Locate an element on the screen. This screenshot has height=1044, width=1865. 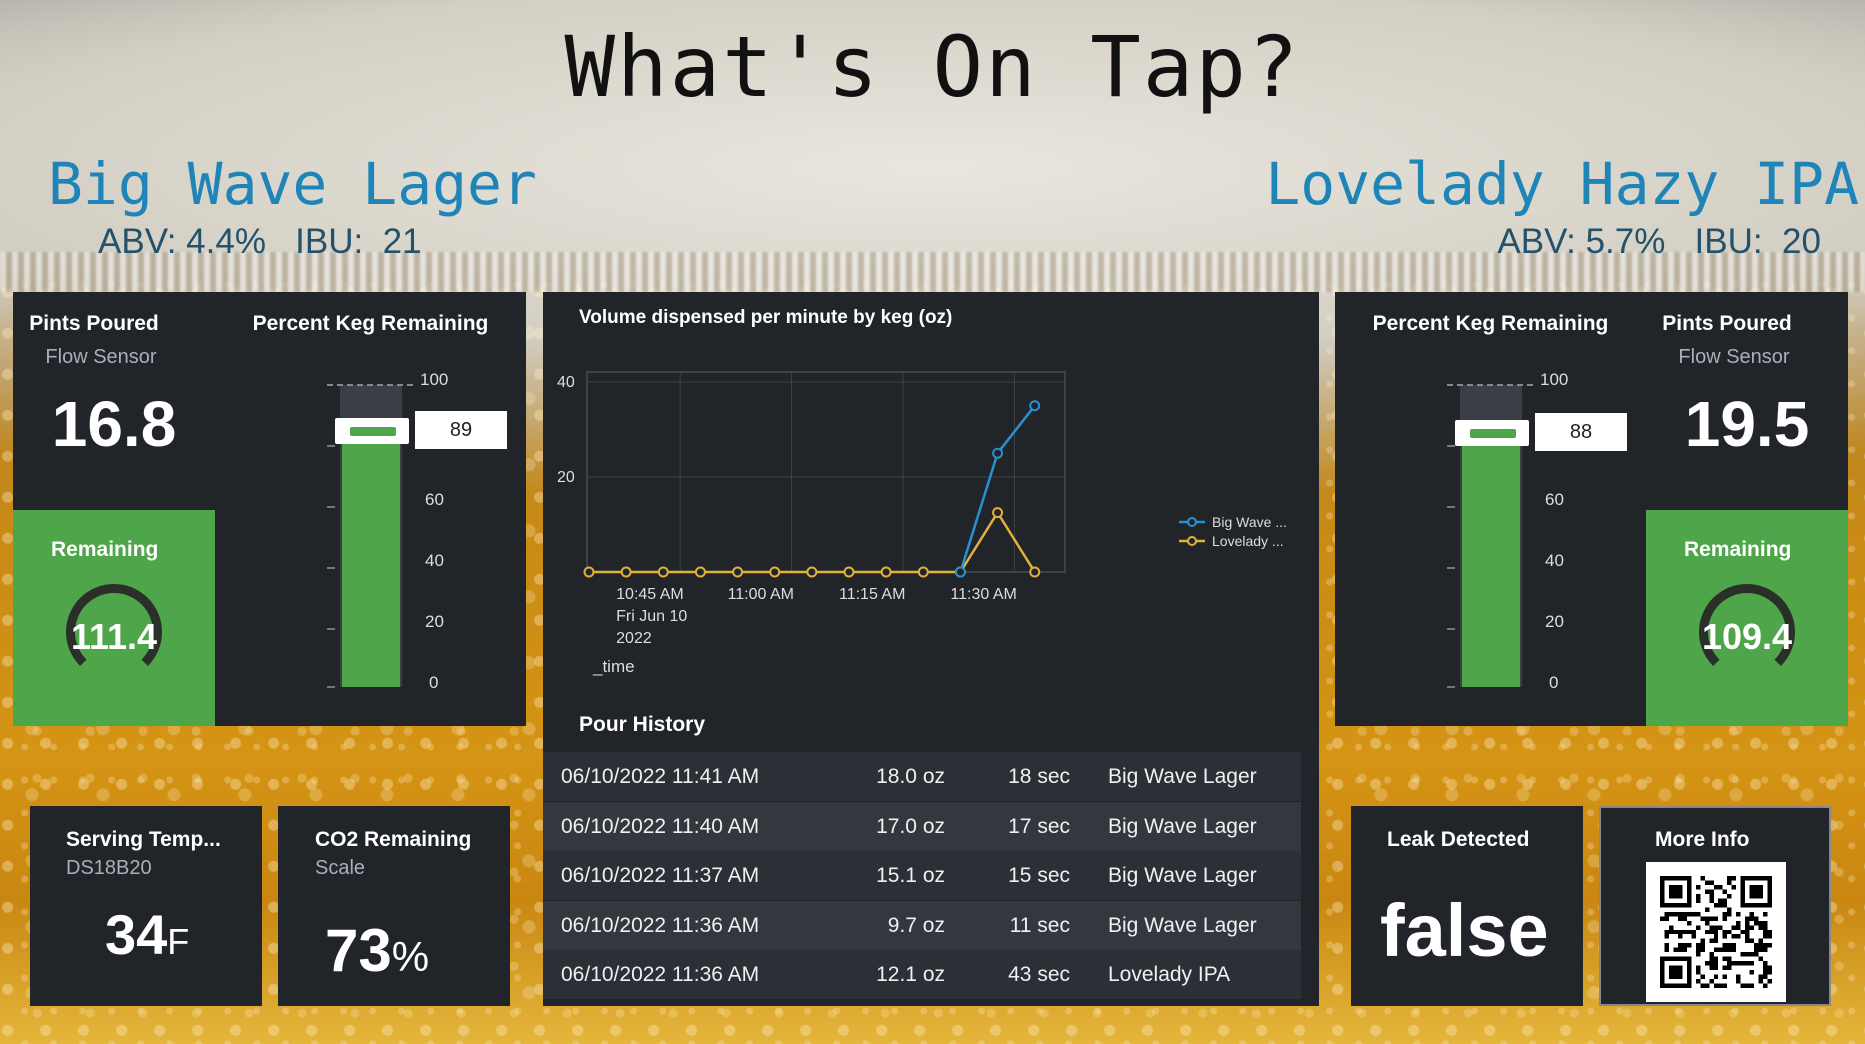
pour-history-title: Pour History is located at coordinates (642, 724).